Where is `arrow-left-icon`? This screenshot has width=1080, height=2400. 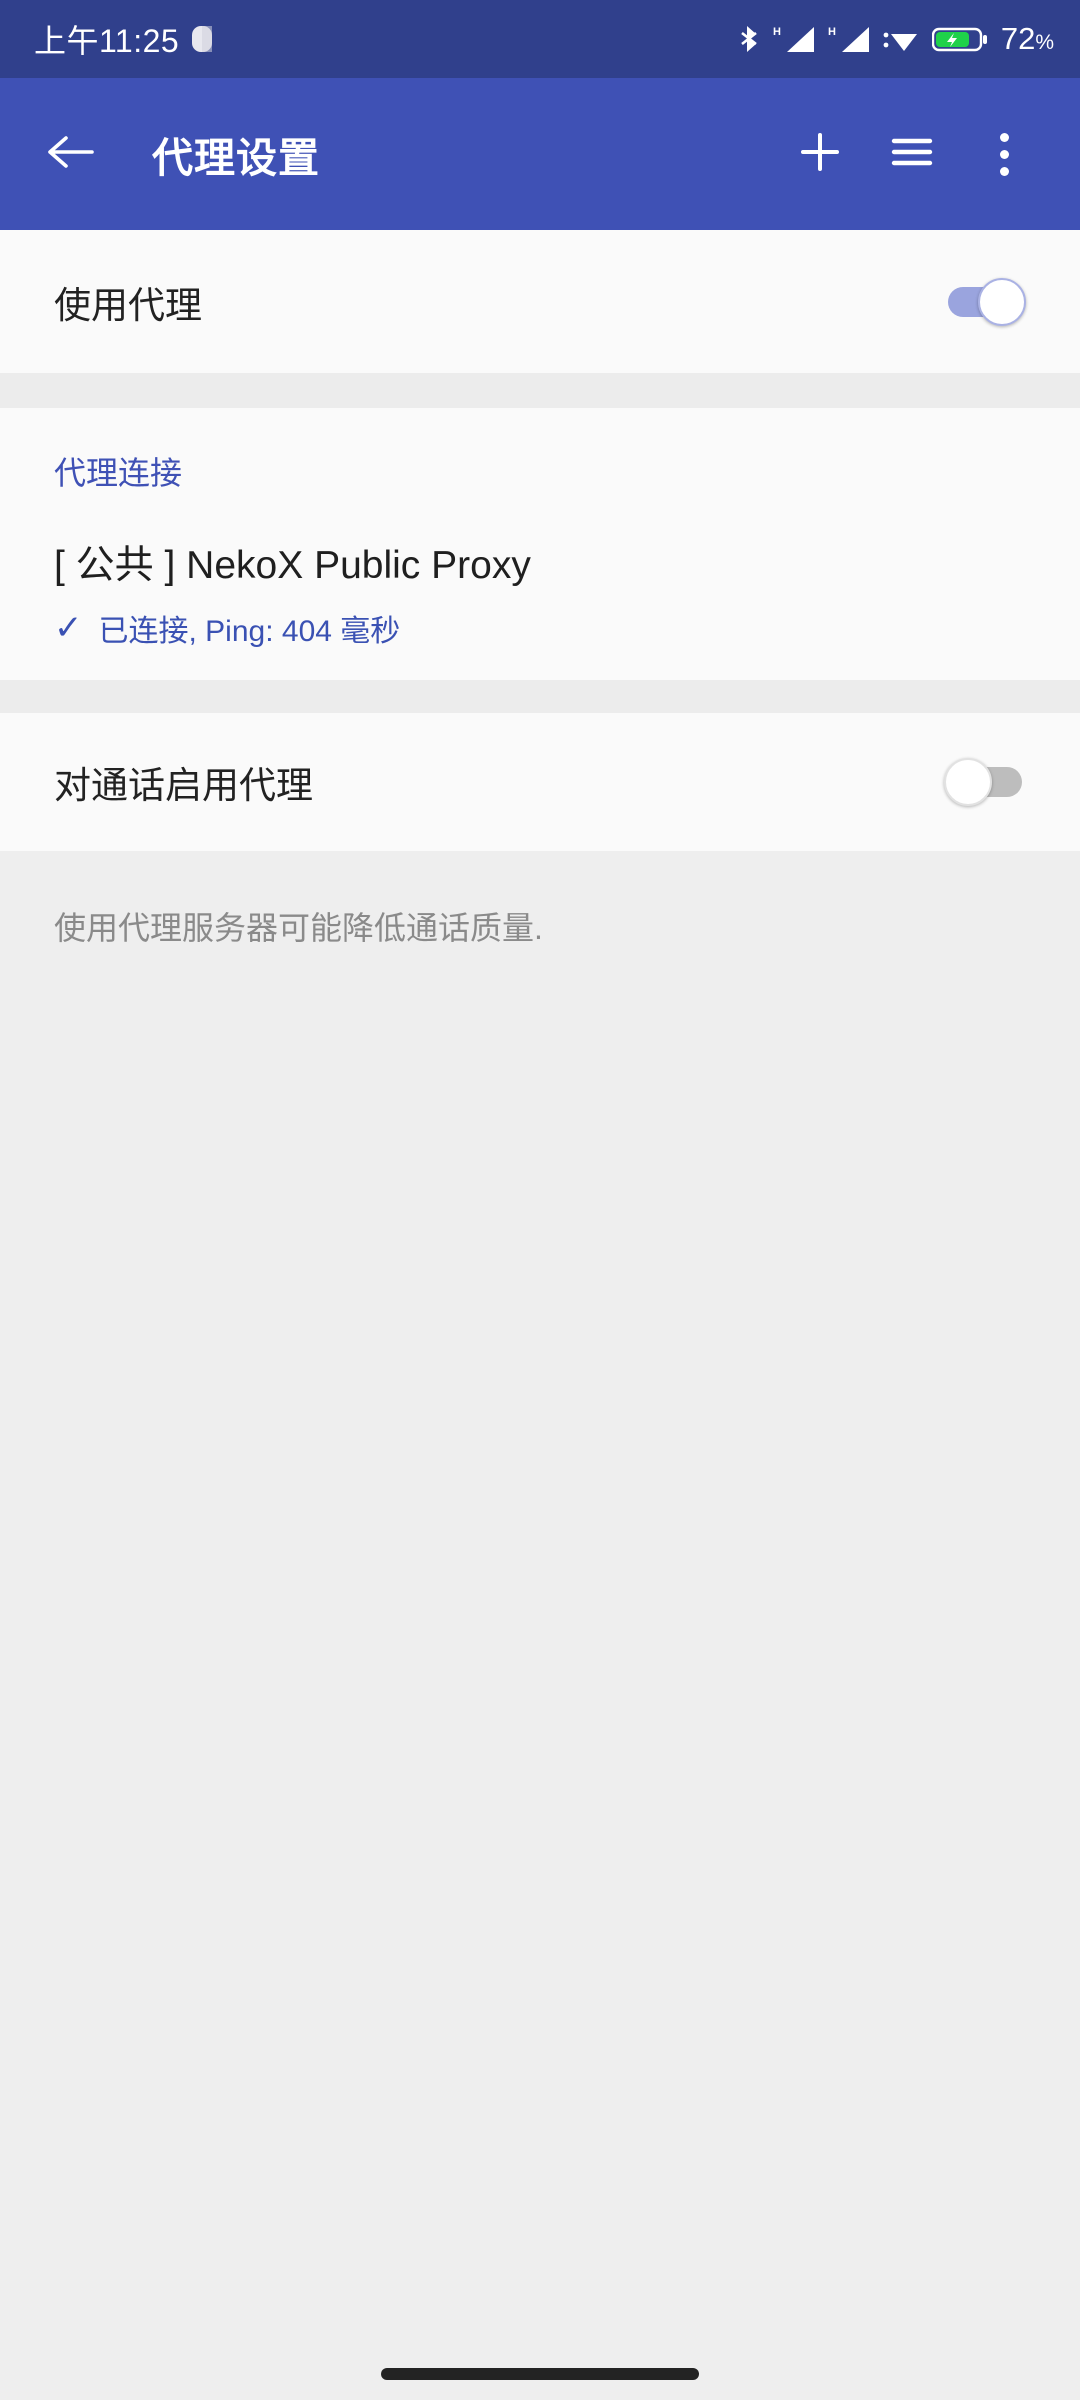 arrow-left-icon is located at coordinates (70, 154).